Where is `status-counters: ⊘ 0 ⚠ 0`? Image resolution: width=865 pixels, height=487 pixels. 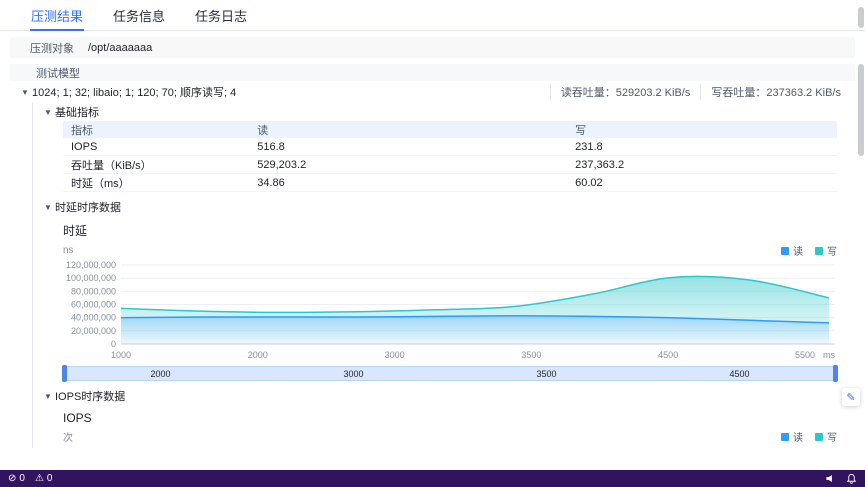
status-counters: ⊘ 0 ⚠ 0 is located at coordinates (30, 478).